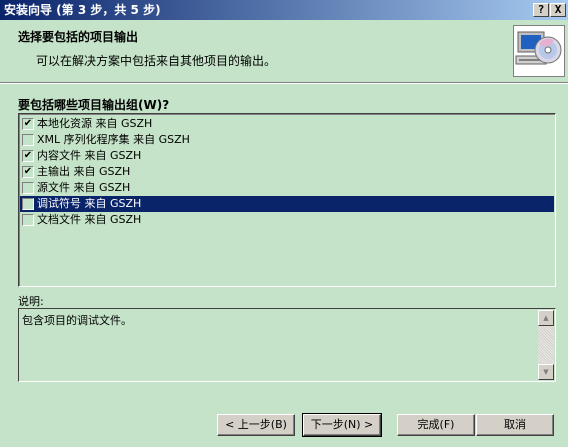  I want to click on help-button: ?, so click(541, 10).